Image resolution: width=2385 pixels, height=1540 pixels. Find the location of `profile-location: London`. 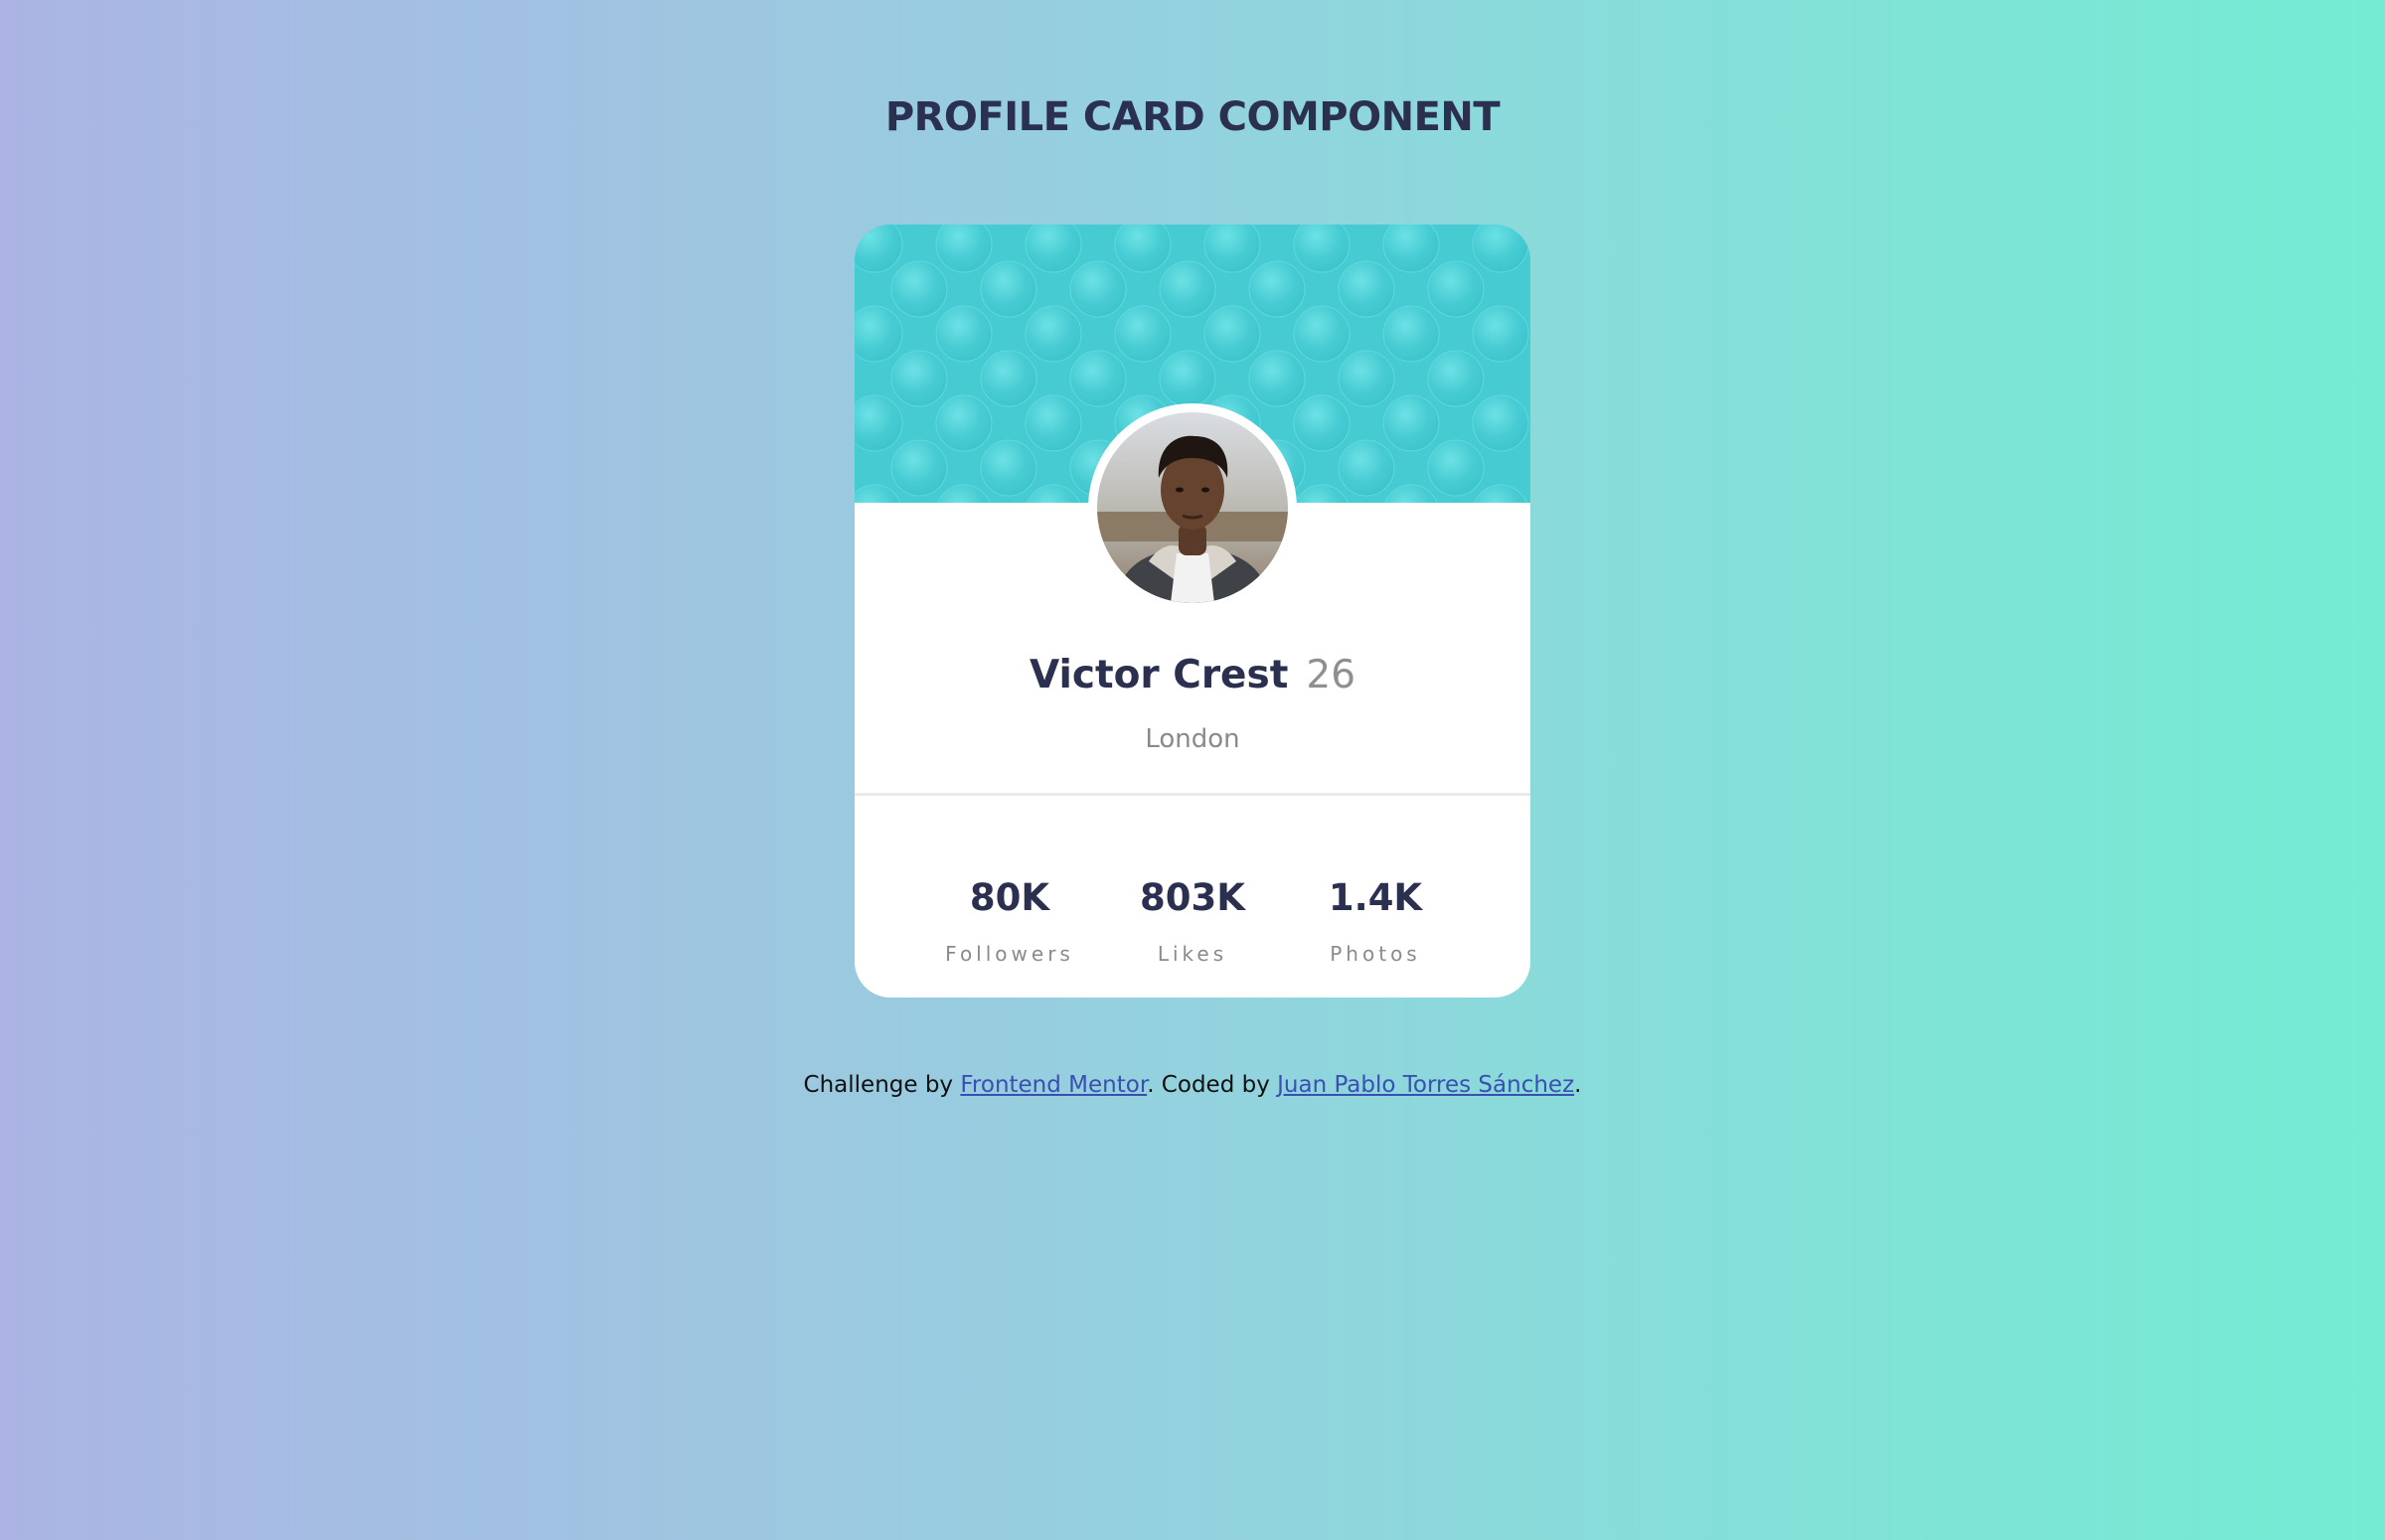

profile-location: London is located at coordinates (1192, 739).